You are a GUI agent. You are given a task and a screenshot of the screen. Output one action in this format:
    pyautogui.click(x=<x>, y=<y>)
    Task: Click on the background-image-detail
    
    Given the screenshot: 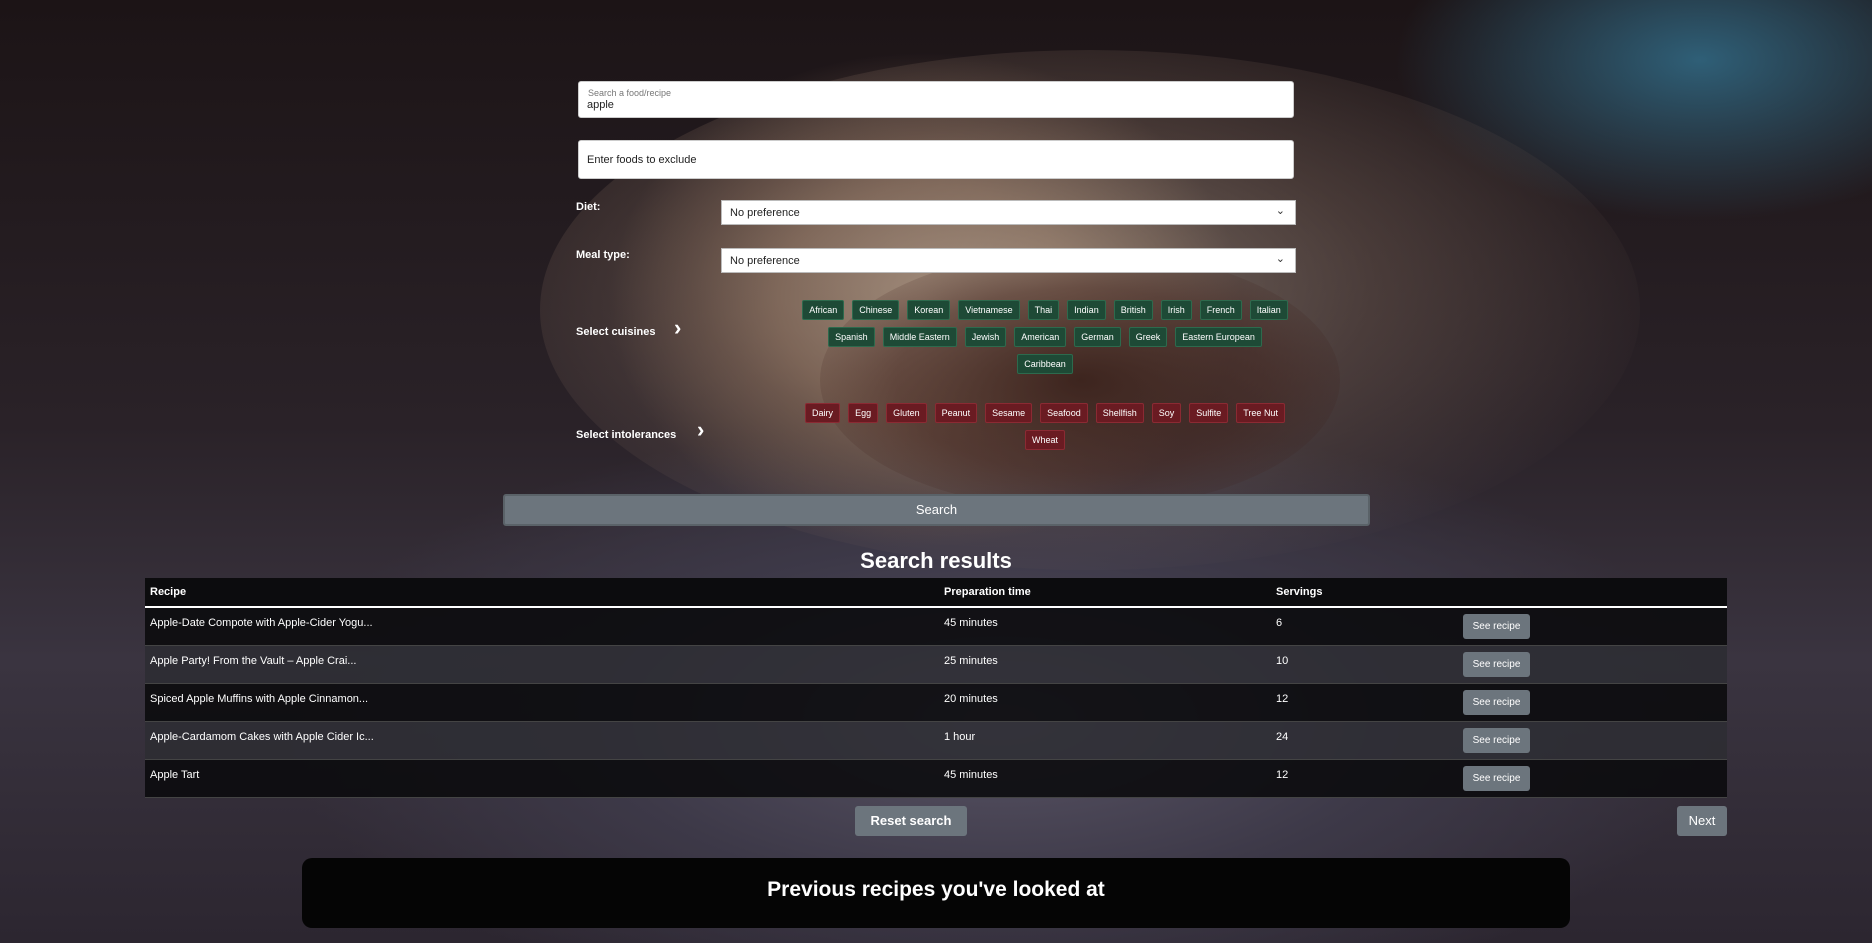 What is the action you would take?
    pyautogui.click(x=1080, y=380)
    